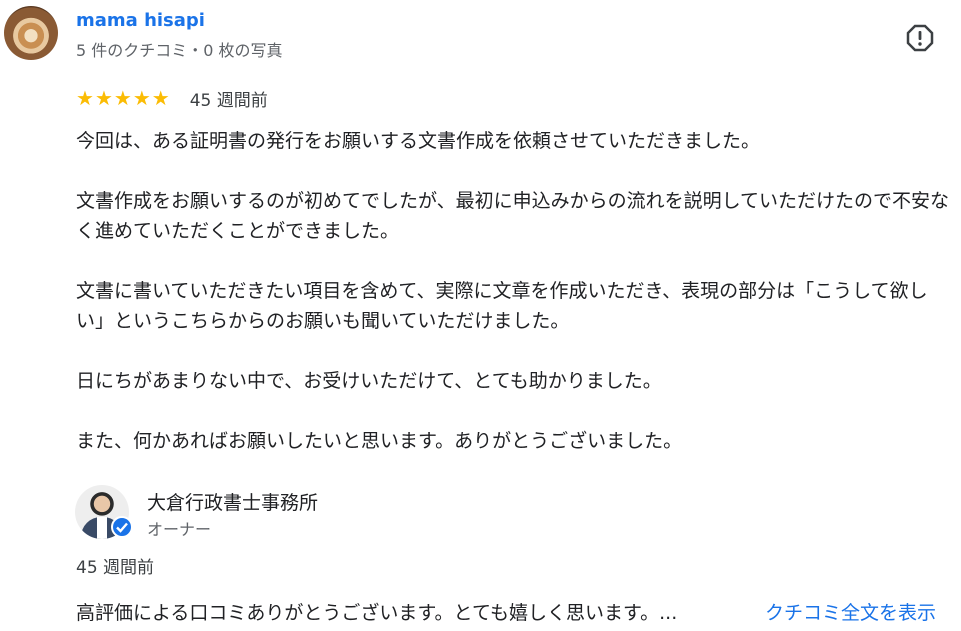 Image resolution: width=961 pixels, height=631 pixels. I want to click on reply-time: 45 週間前, so click(115, 568).